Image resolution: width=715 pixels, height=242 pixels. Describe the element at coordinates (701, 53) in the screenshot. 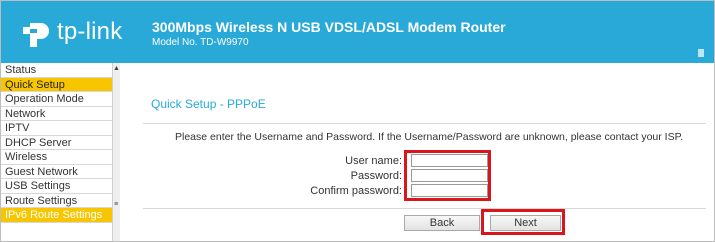

I see `corner-icon` at that location.